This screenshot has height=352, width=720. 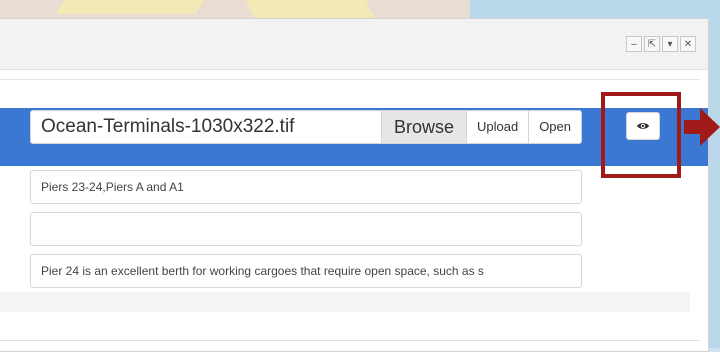 I want to click on eye-icon, so click(x=643, y=126).